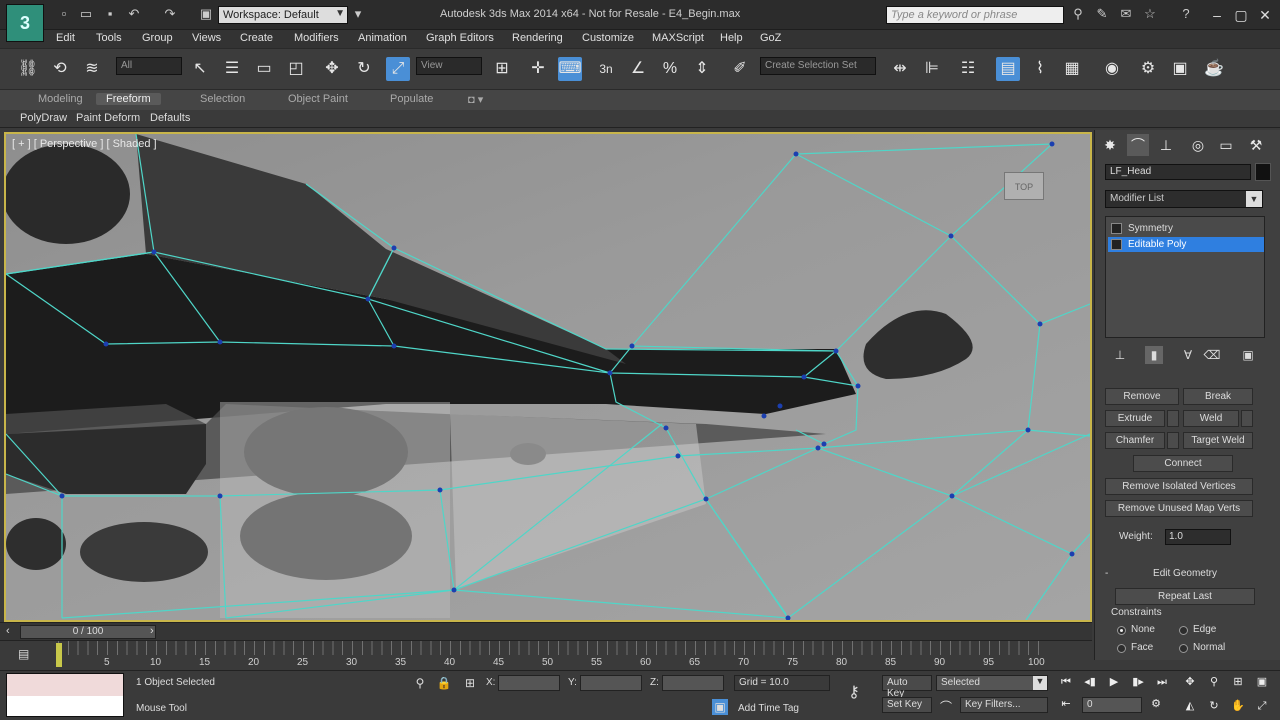  I want to click on pan-icon: ✥, so click(1190, 682).